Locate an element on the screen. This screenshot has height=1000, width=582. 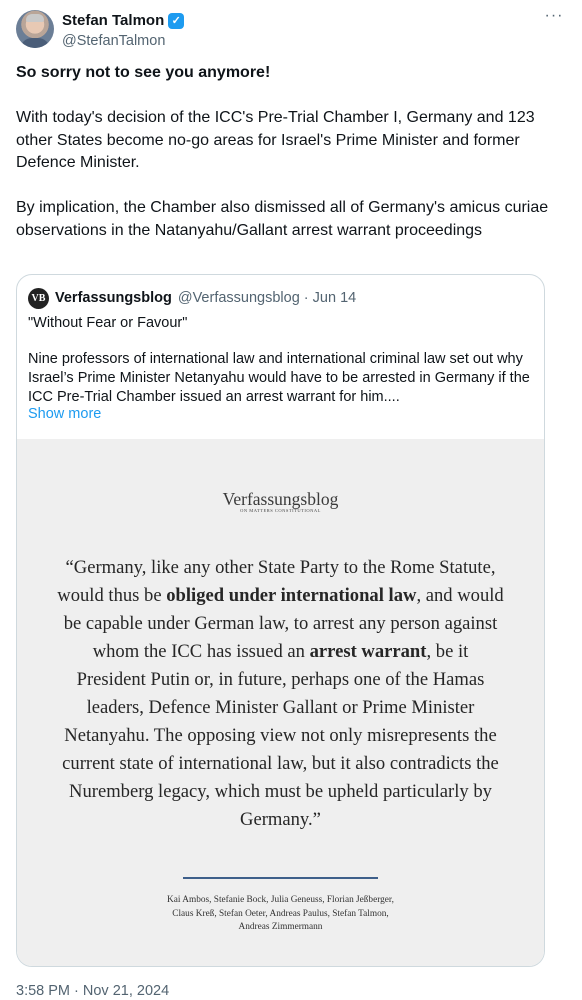
tweet-timestamp: 3:58 PM · Nov 21, 2024 is located at coordinates (92, 991).